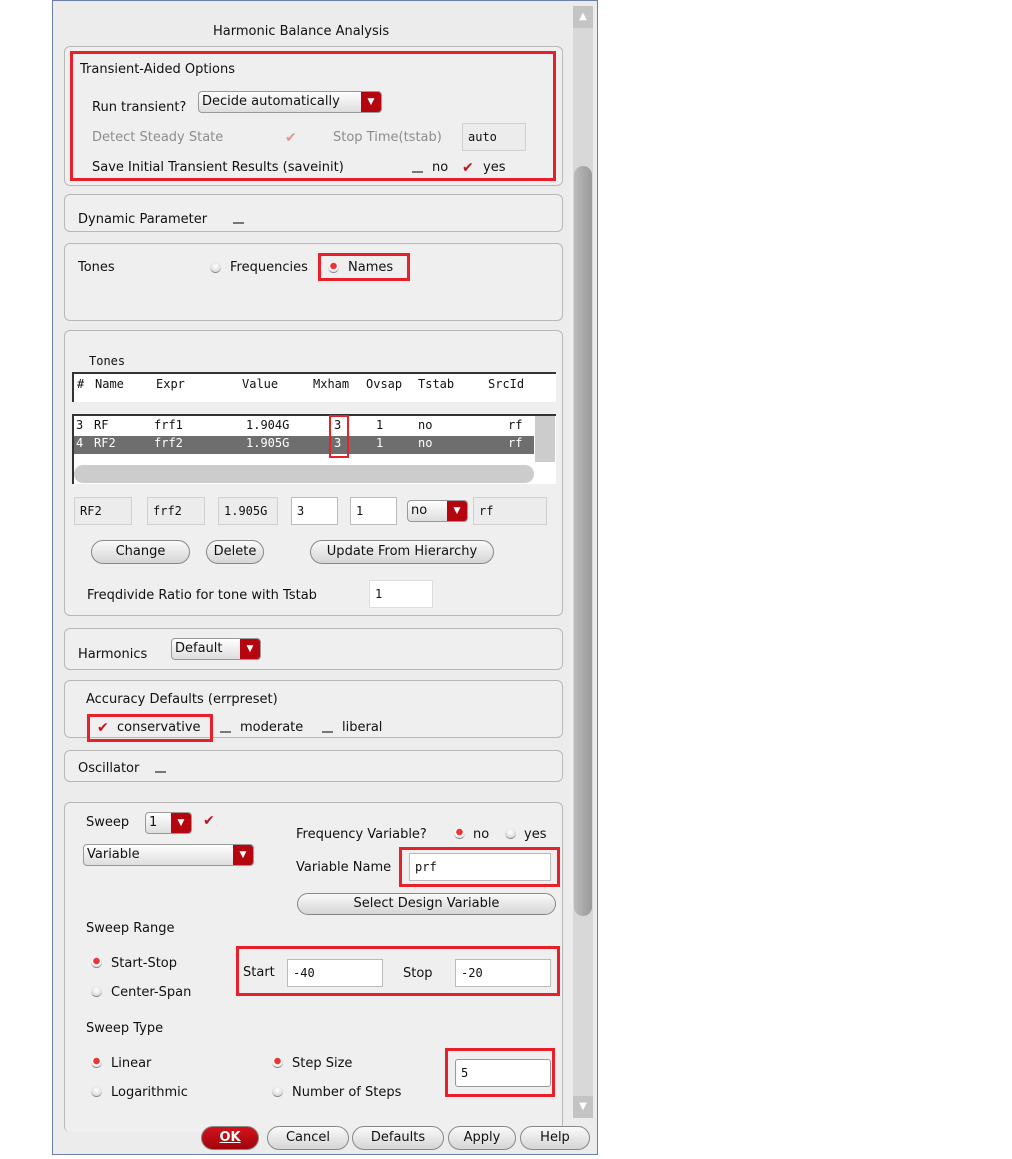 This screenshot has width=1012, height=1159. Describe the element at coordinates (209, 821) in the screenshot. I see `sweep-checkbox: ✔` at that location.